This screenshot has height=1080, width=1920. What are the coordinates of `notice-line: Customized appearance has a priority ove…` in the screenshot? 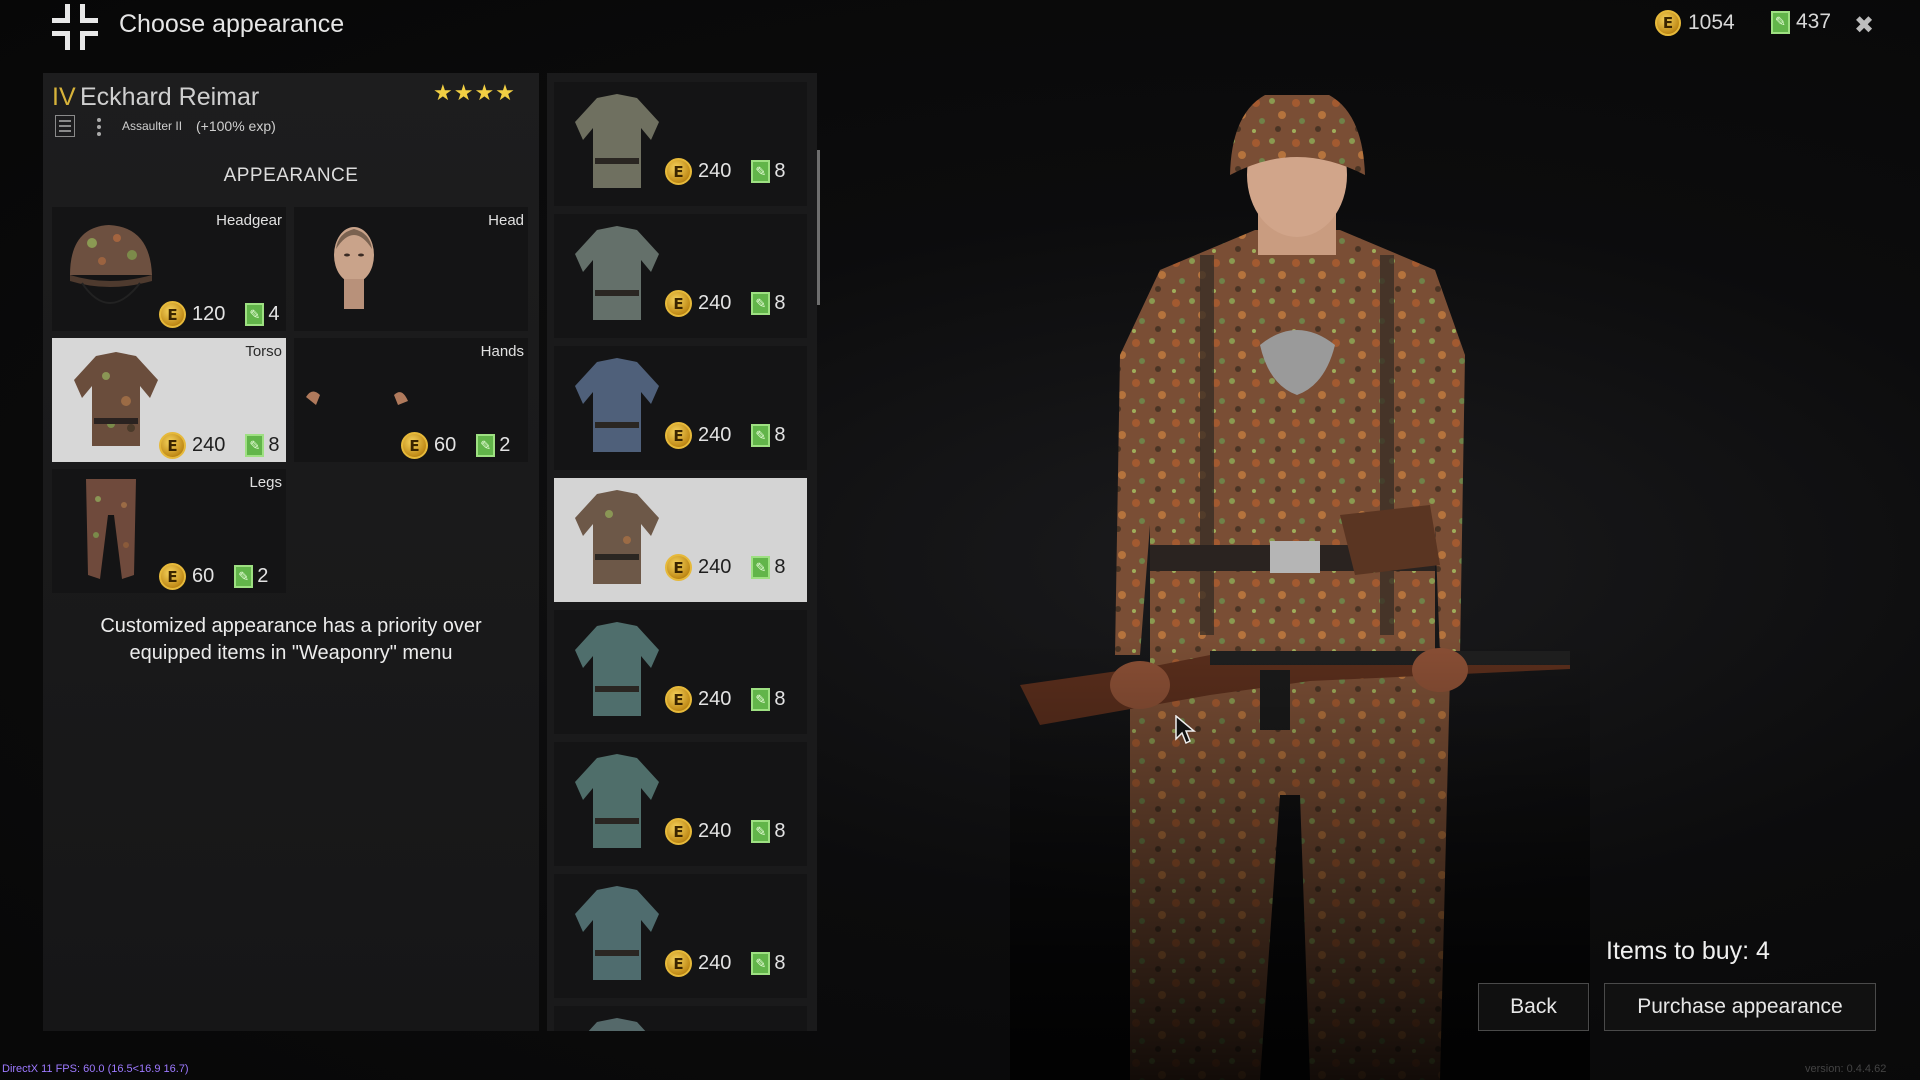 It's located at (291, 626).